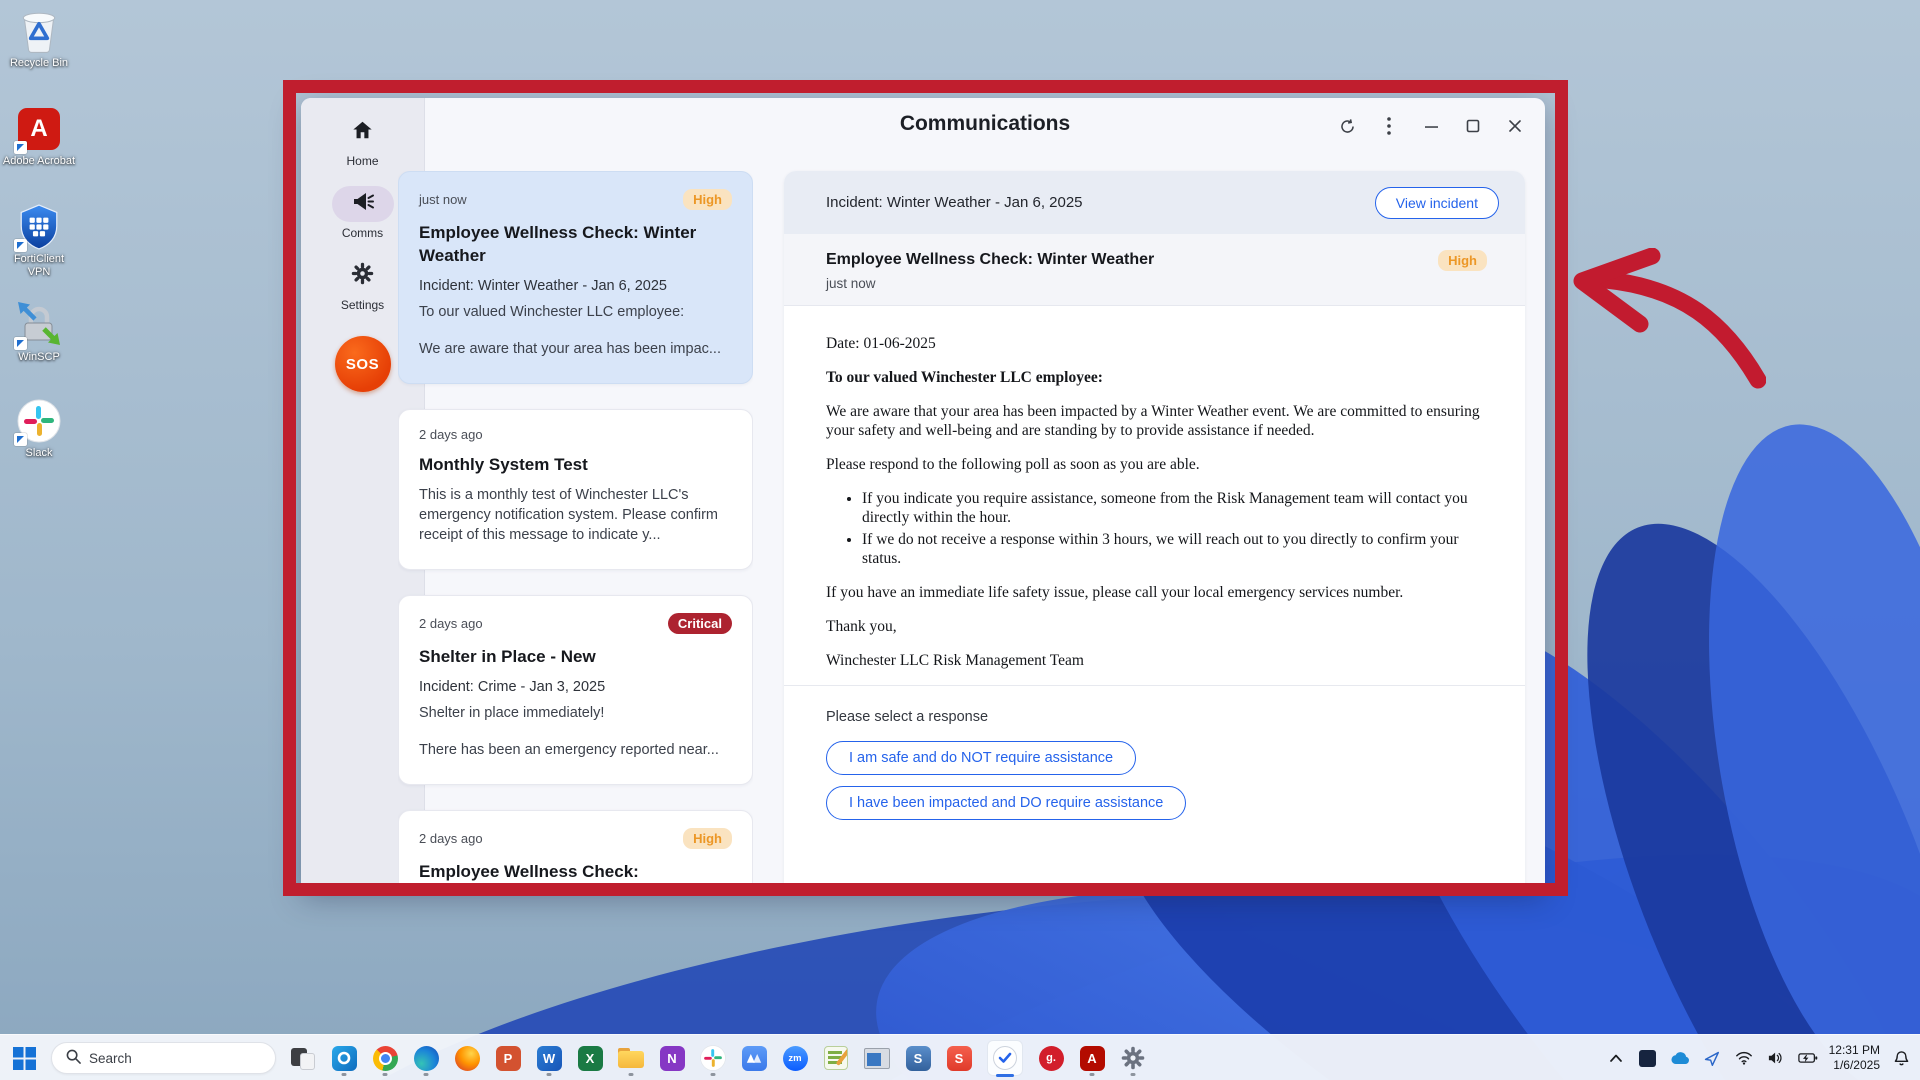 The height and width of the screenshot is (1080, 1920). What do you see at coordinates (1051, 1058) in the screenshot?
I see `grammarly-icon: g.` at bounding box center [1051, 1058].